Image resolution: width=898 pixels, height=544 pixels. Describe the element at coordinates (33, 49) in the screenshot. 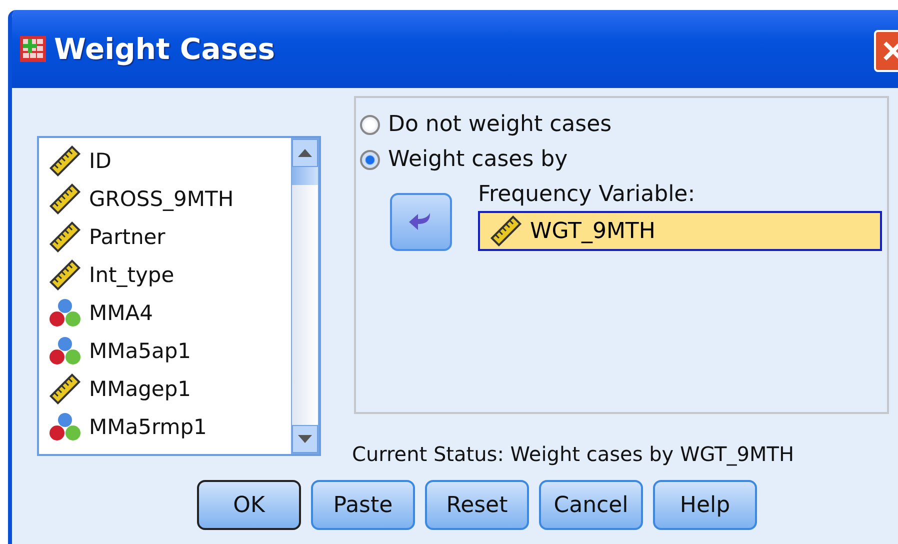

I see `grid-icon` at that location.